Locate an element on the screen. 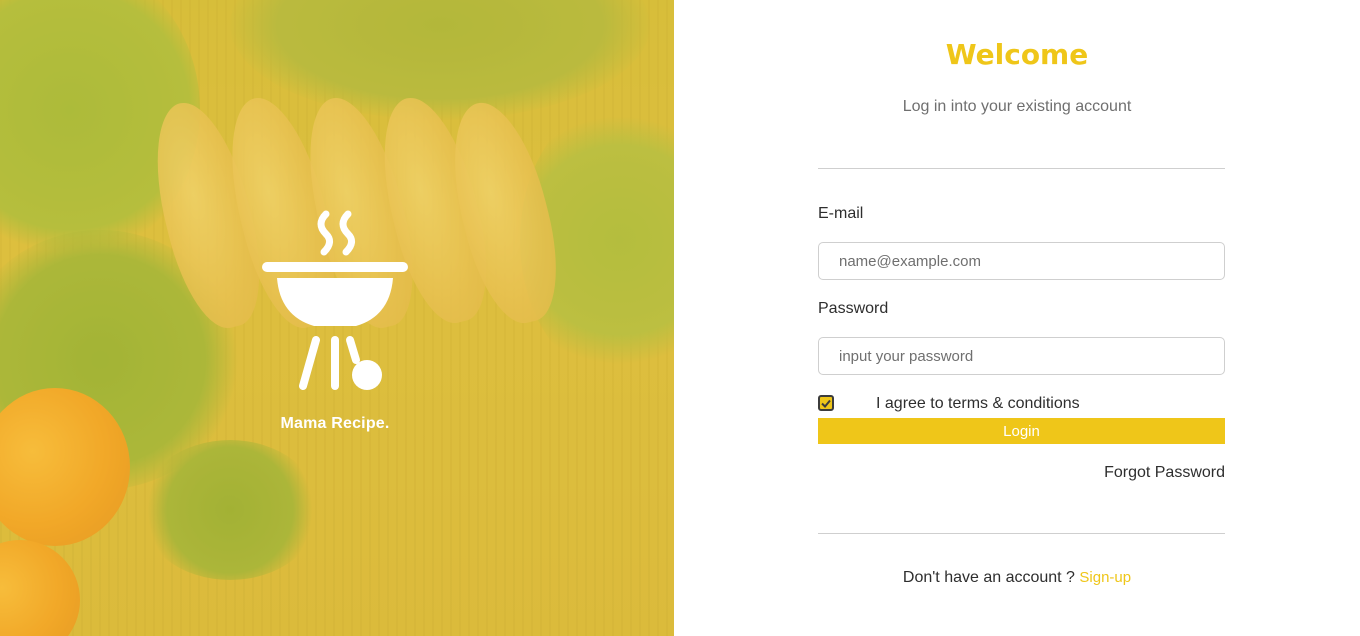 The image size is (1360, 636). email-label: E-mail is located at coordinates (841, 213).